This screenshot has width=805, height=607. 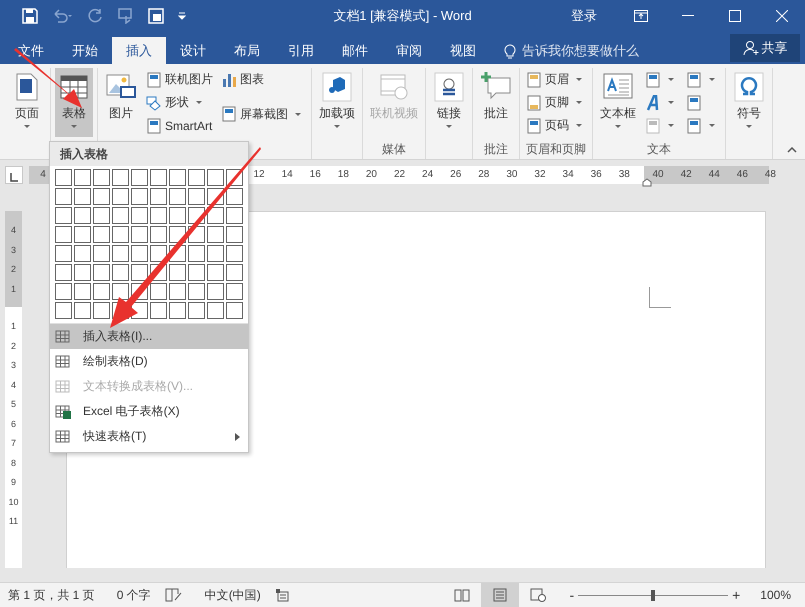 I want to click on tab-selector, so click(x=14, y=175).